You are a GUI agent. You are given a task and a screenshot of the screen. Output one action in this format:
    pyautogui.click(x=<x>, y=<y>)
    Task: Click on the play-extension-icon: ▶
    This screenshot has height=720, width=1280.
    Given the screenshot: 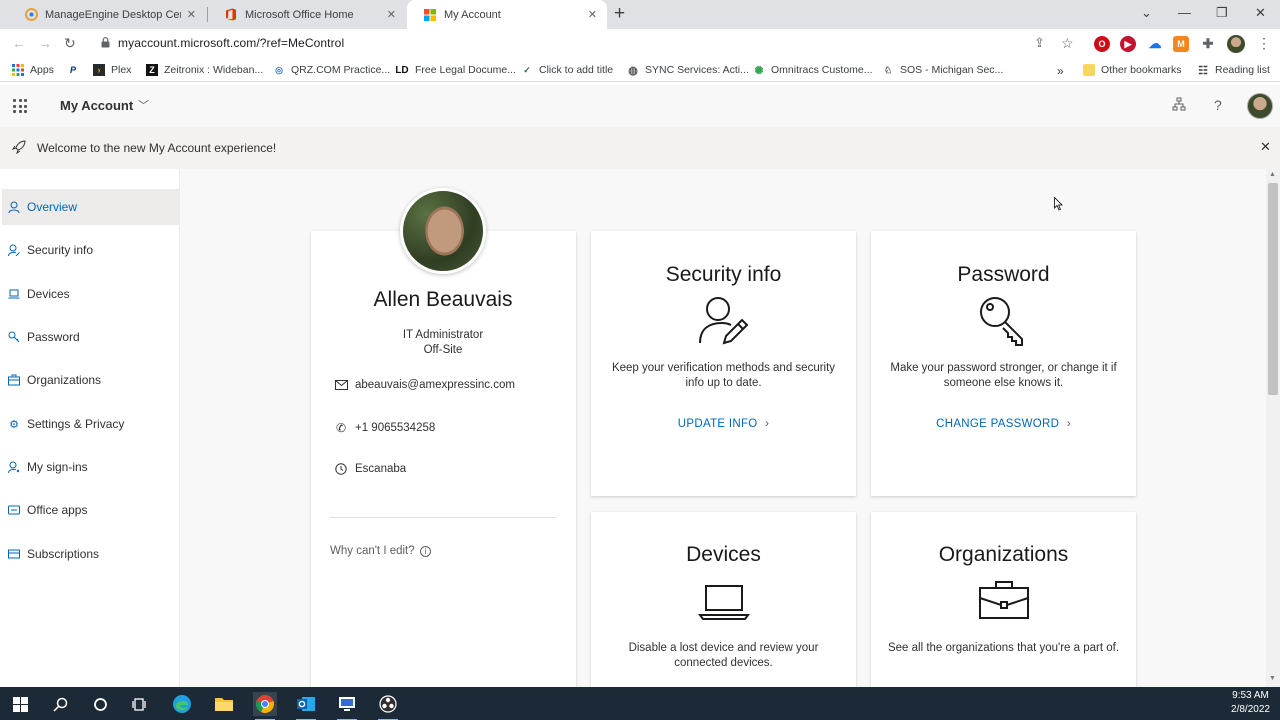 What is the action you would take?
    pyautogui.click(x=1128, y=44)
    